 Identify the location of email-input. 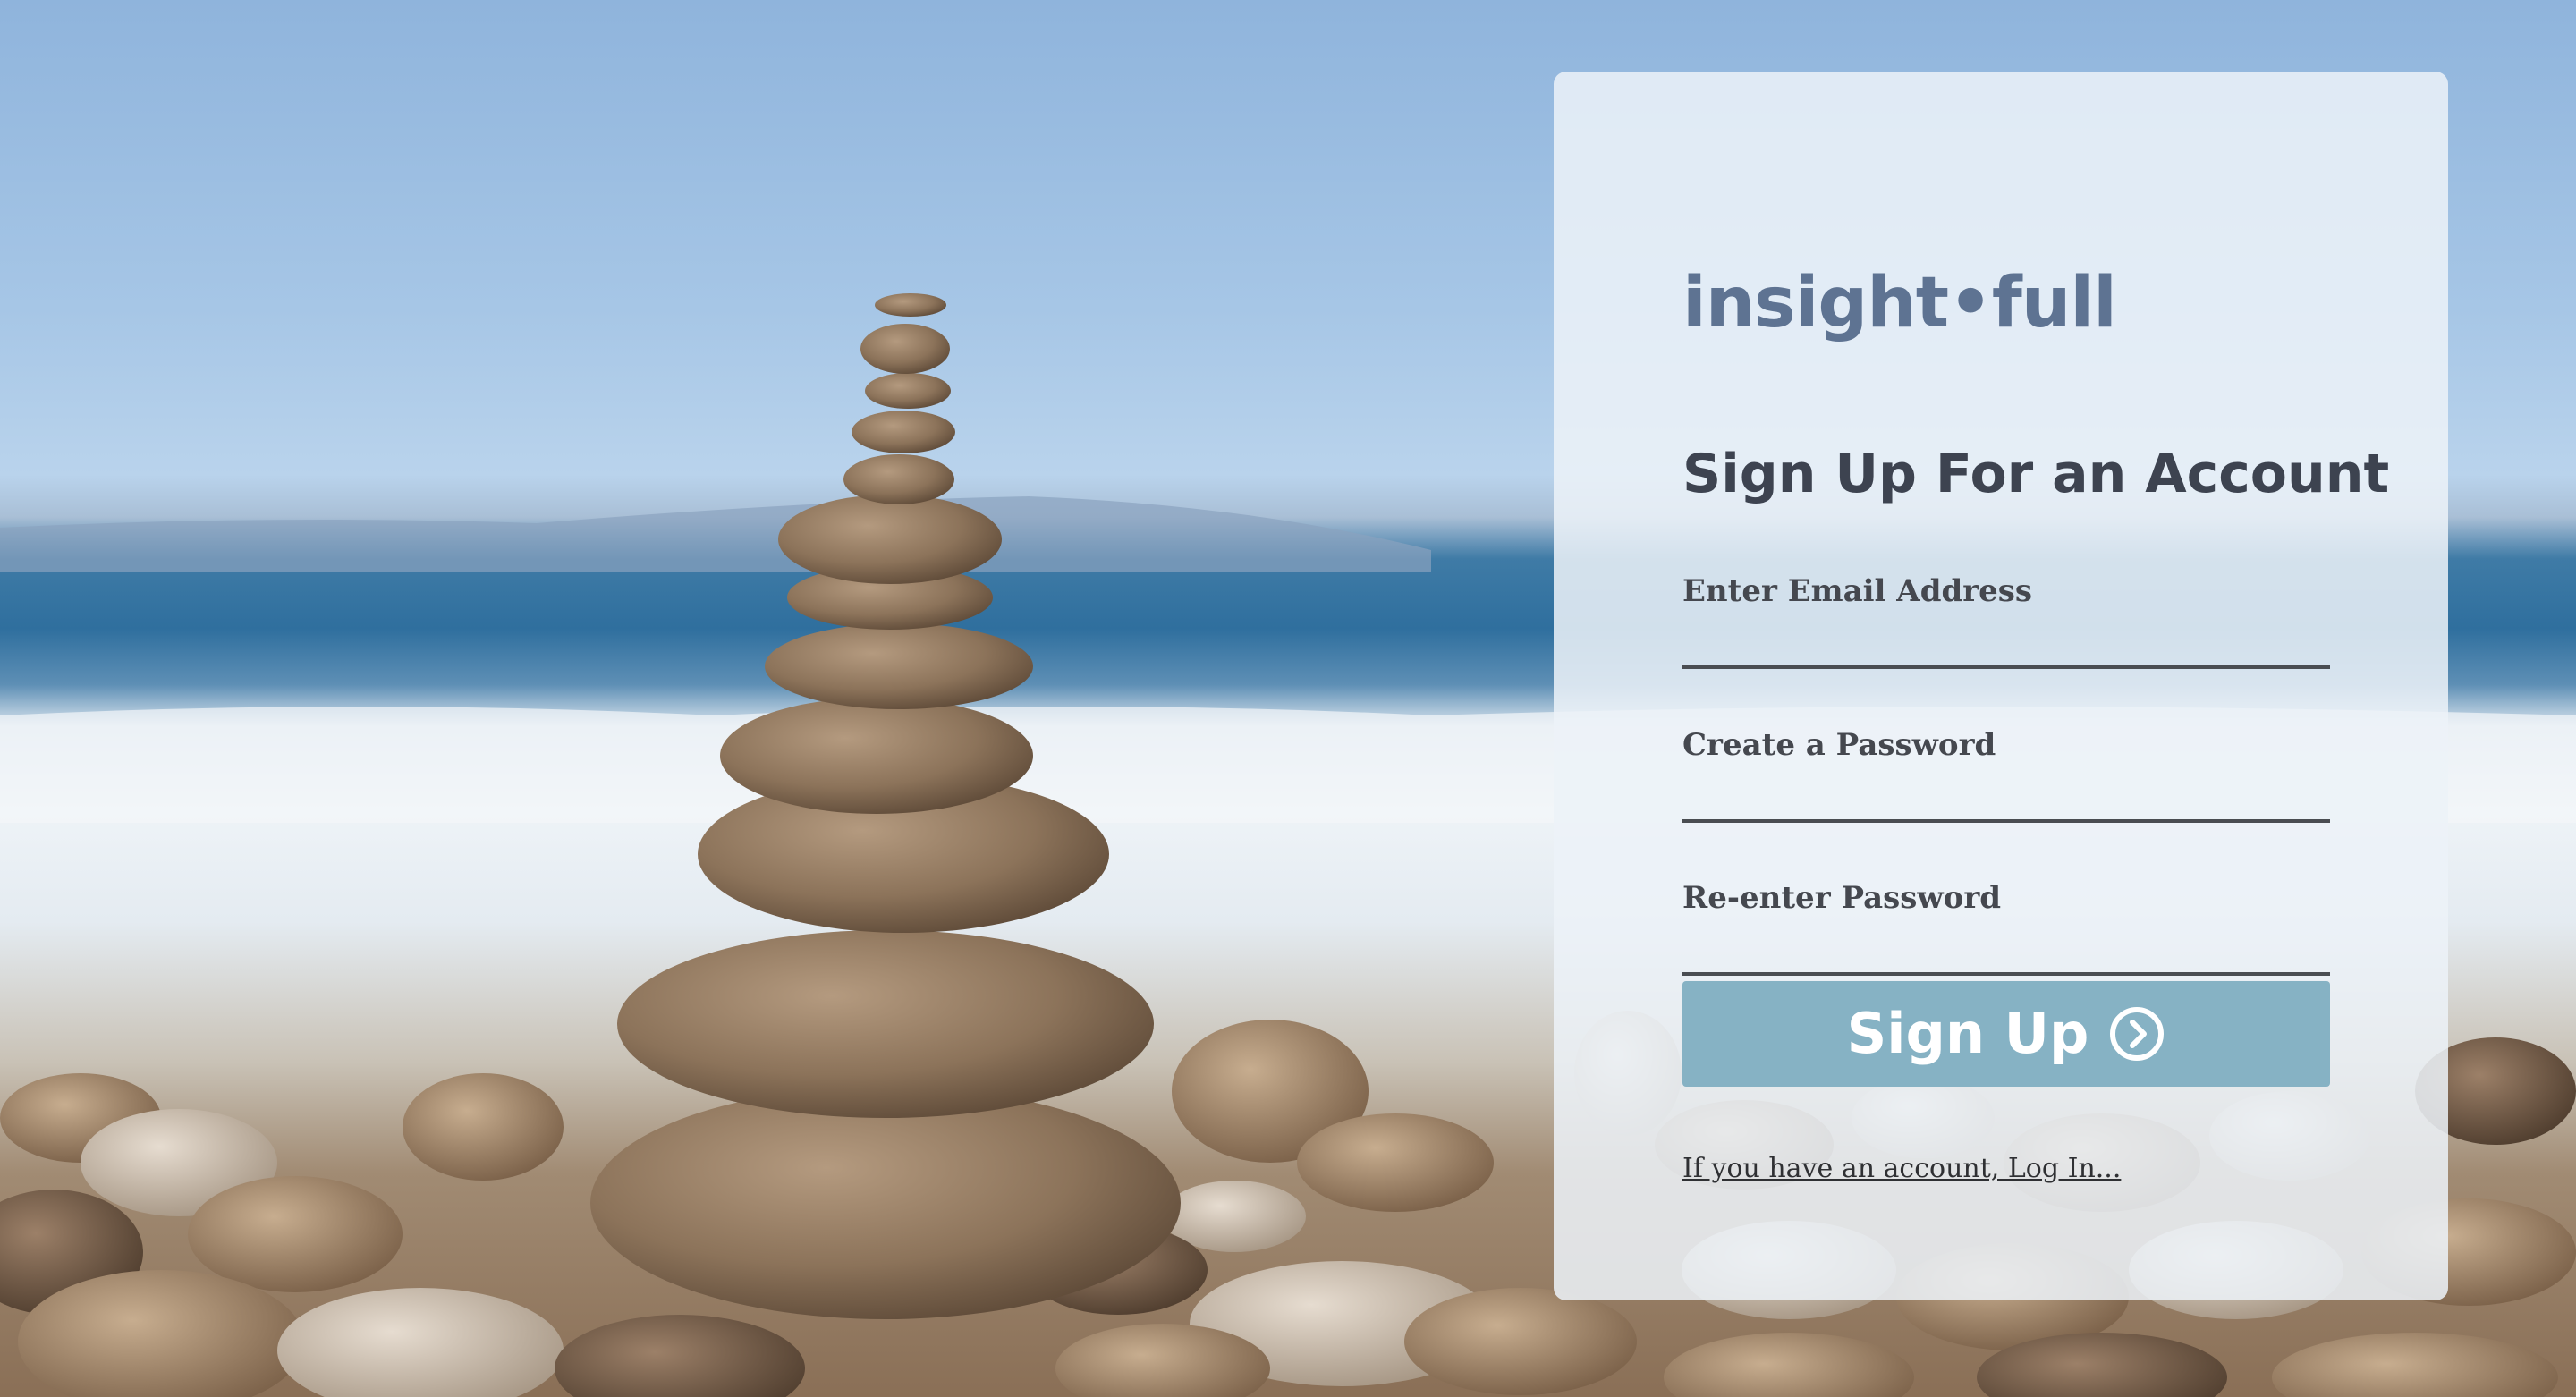
(2006, 644).